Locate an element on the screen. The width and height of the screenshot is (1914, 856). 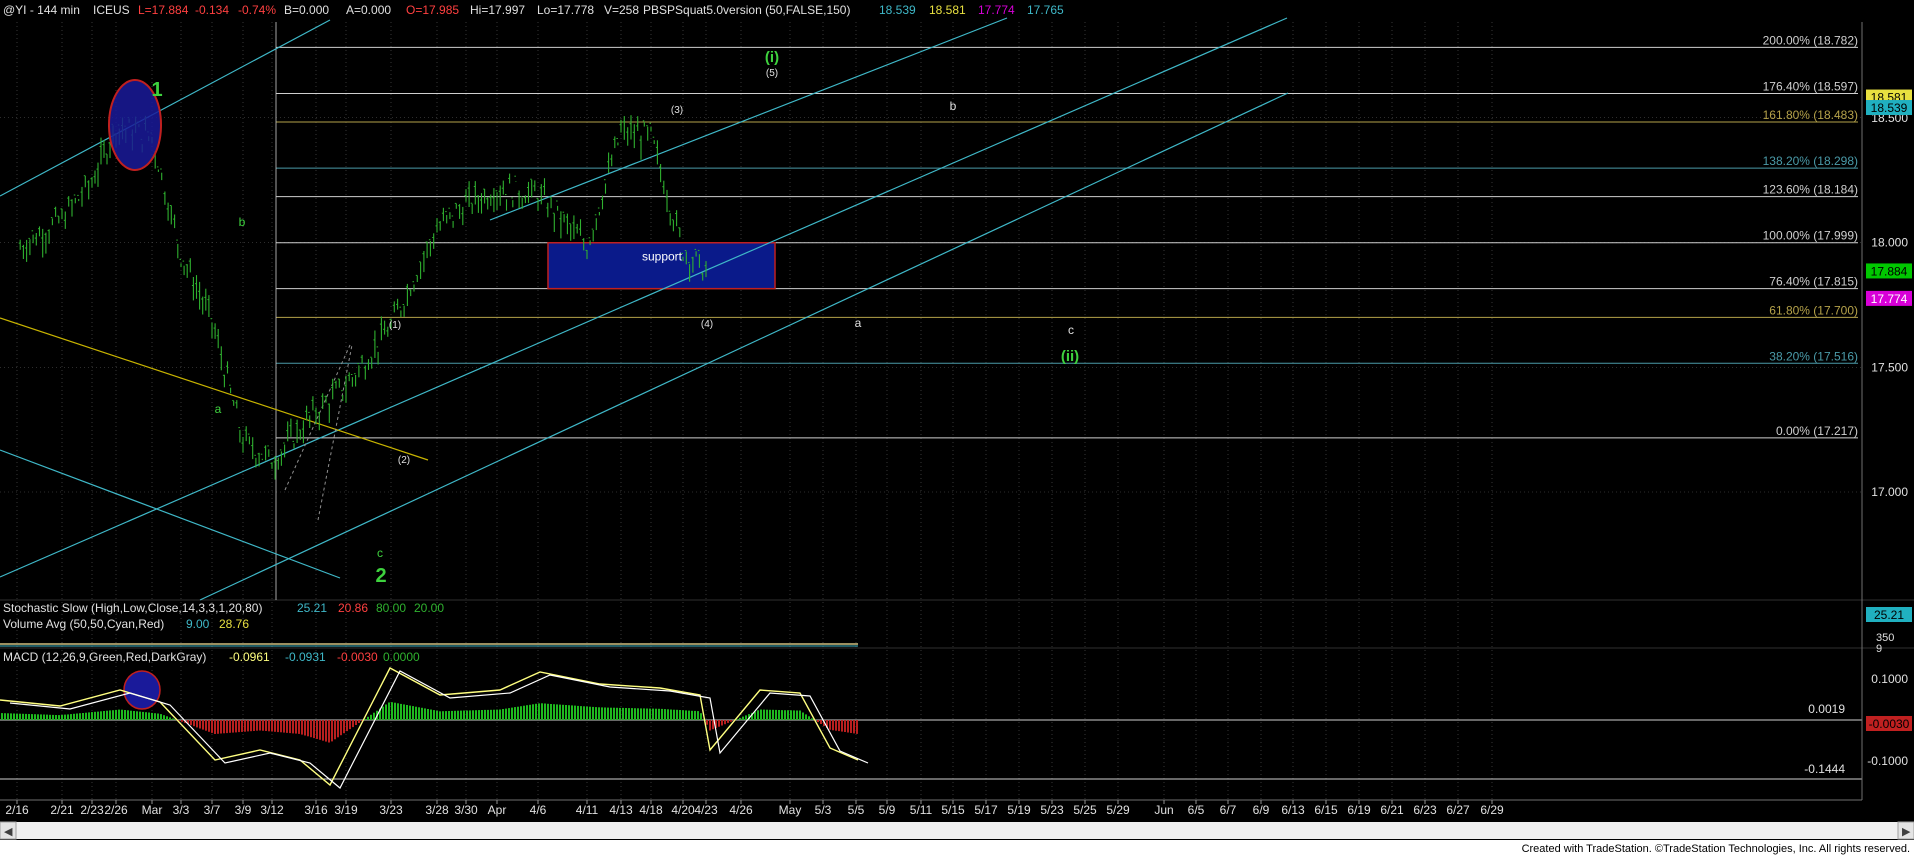
date-tick-10: 3/19 is located at coordinates (346, 810).